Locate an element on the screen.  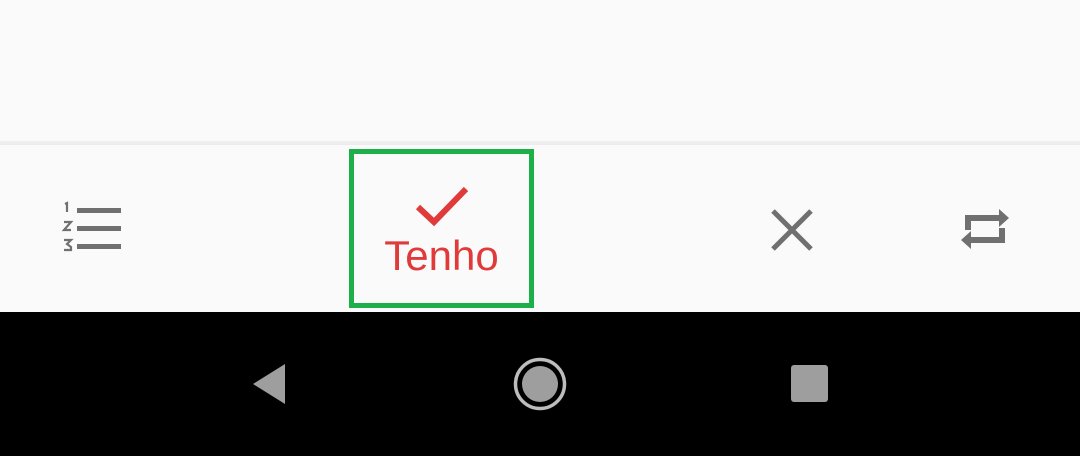
list-button is located at coordinates (95, 230).